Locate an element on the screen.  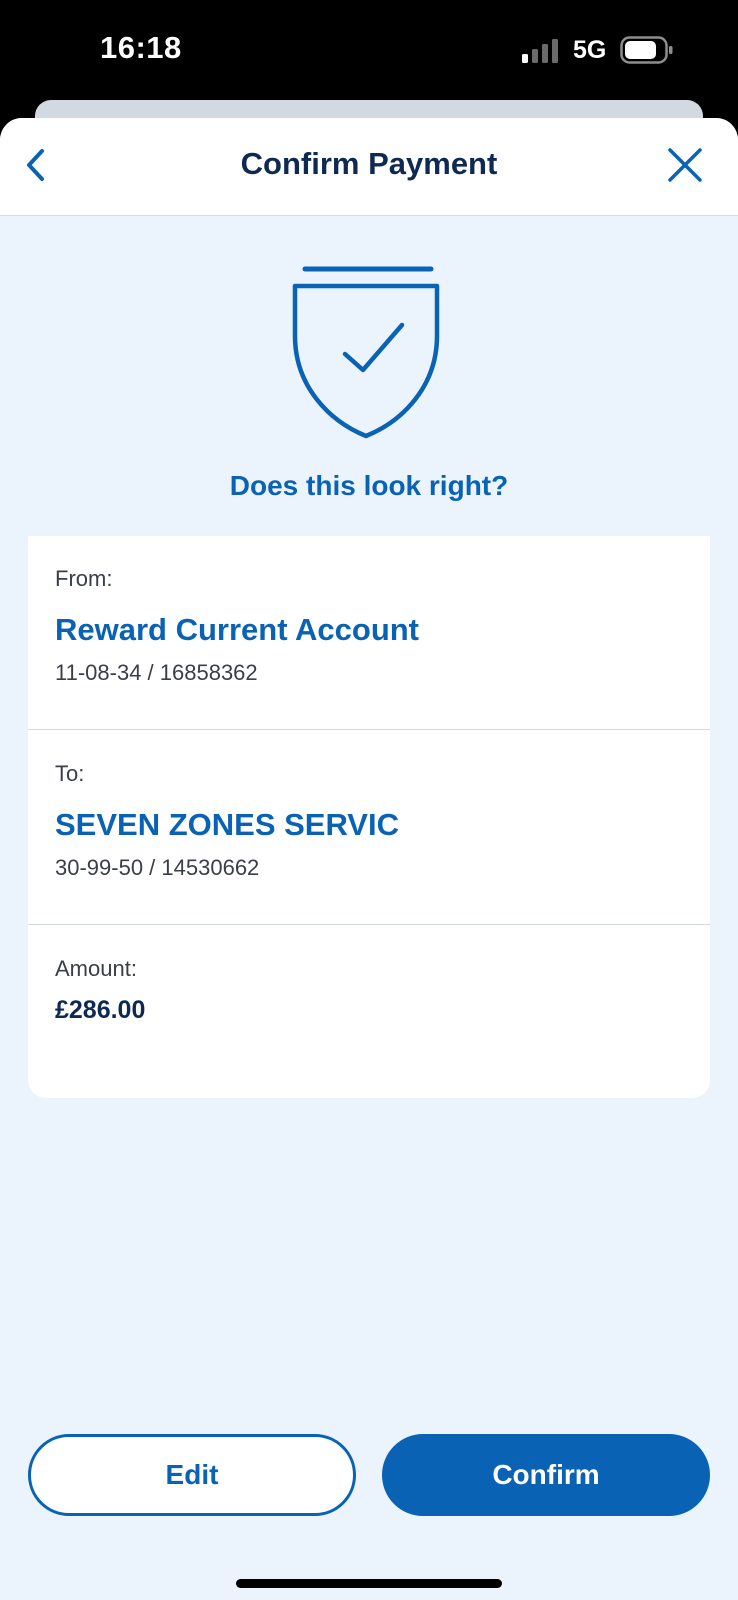
to-label: To: is located at coordinates (70, 773).